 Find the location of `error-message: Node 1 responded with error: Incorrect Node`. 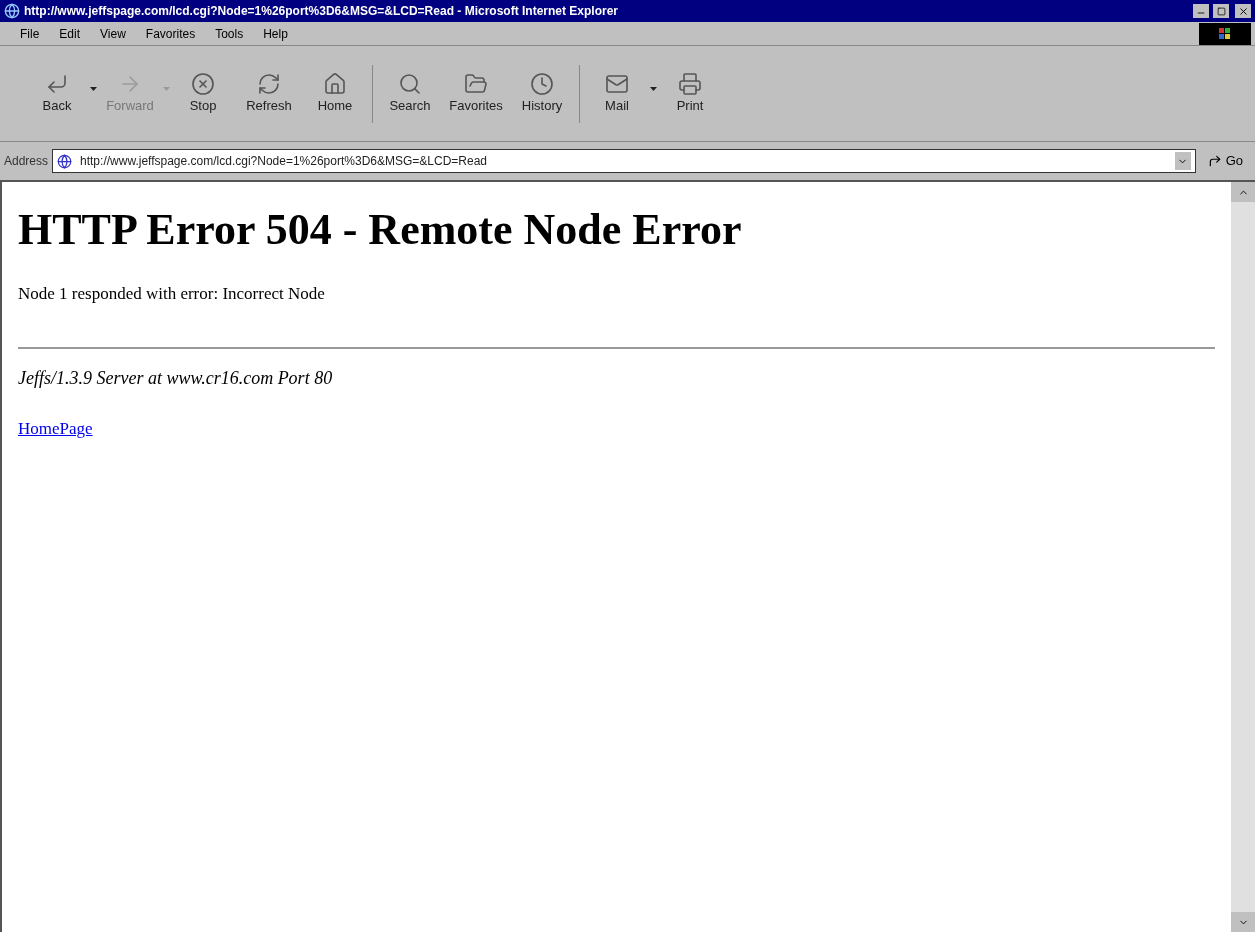

error-message: Node 1 responded with error: Incorrect Node is located at coordinates (171, 294).